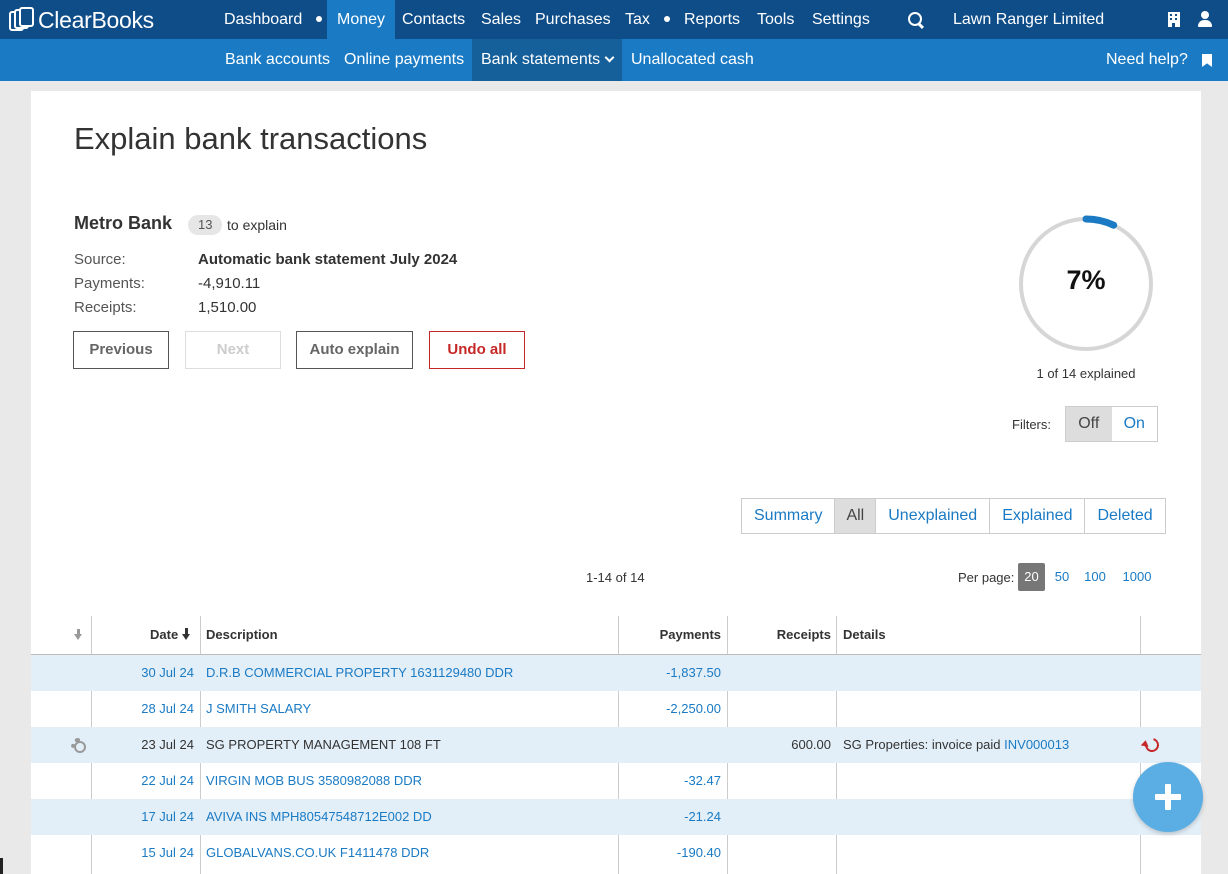 This screenshot has height=874, width=1228. I want to click on tab-all: All, so click(856, 516).